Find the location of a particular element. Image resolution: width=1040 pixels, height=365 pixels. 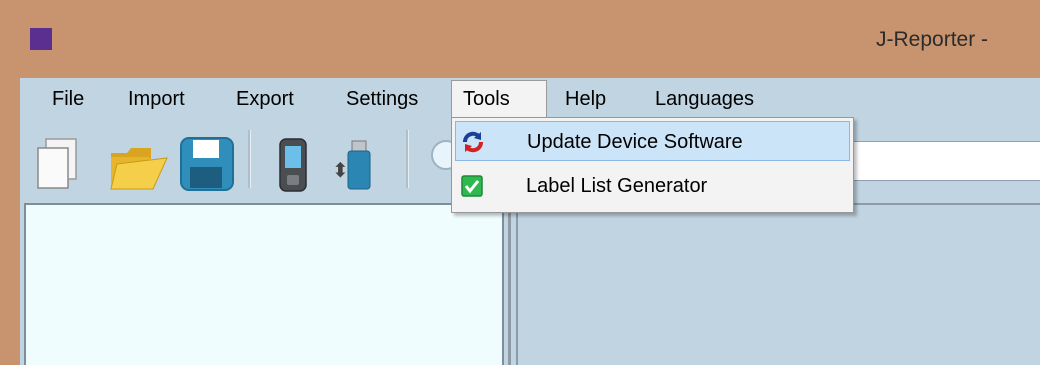

update-device-software-label: Update Device Software is located at coordinates (635, 142).